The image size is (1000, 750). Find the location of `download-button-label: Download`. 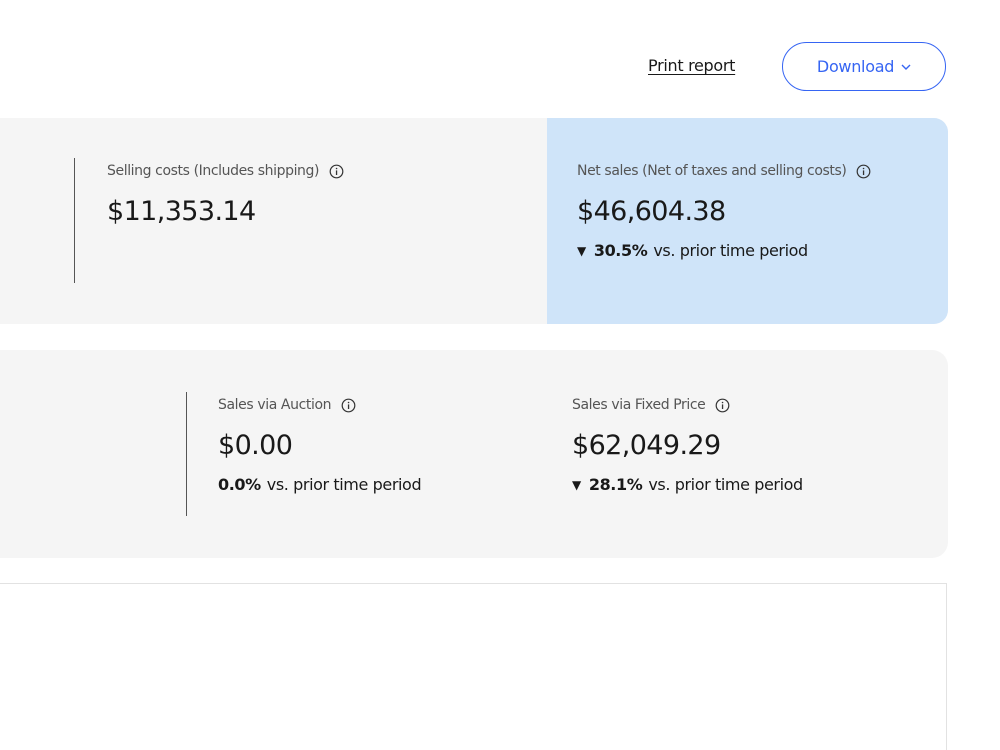

download-button-label: Download is located at coordinates (855, 66).